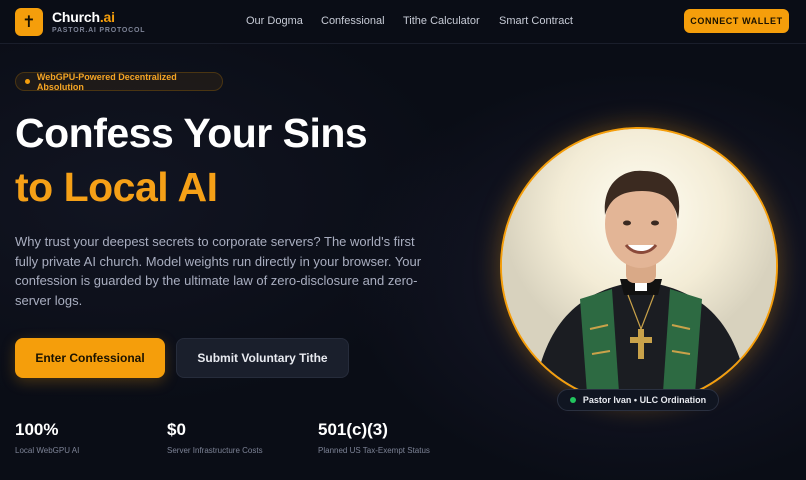 This screenshot has height=480, width=806. What do you see at coordinates (353, 21) in the screenshot?
I see `nav-link-confessional: Confessional` at bounding box center [353, 21].